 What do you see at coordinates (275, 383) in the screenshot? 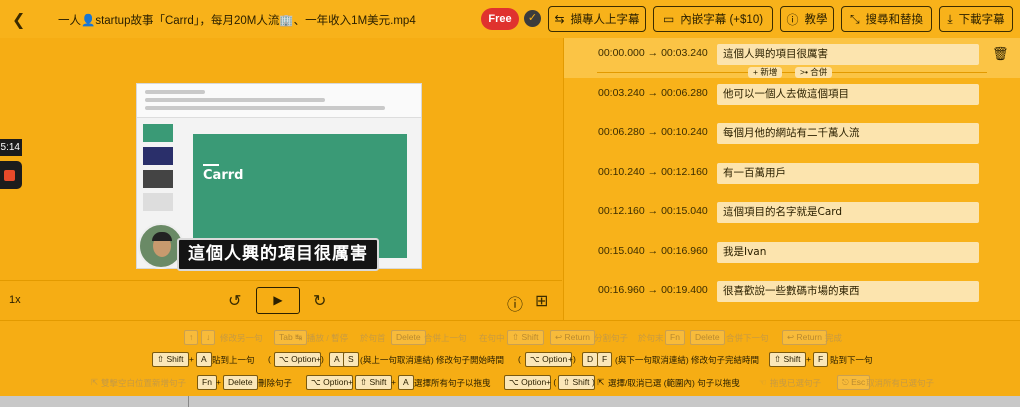
I see `shortcut-label: 刪除句子` at bounding box center [275, 383].